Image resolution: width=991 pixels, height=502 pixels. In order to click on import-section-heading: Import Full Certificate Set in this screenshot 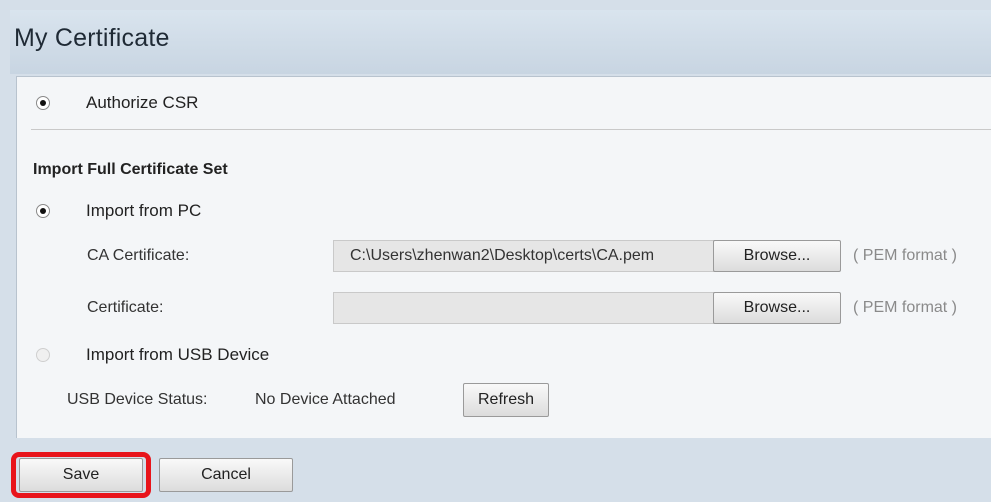, I will do `click(130, 170)`.